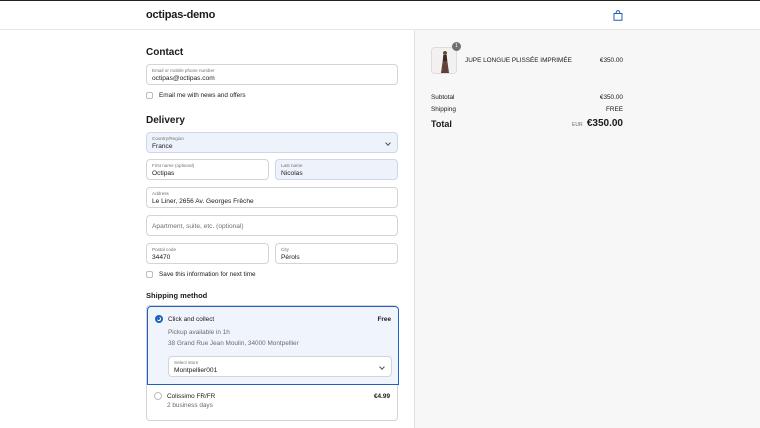 This screenshot has height=428, width=760. Describe the element at coordinates (414, 229) in the screenshot. I see `column-divider` at that location.